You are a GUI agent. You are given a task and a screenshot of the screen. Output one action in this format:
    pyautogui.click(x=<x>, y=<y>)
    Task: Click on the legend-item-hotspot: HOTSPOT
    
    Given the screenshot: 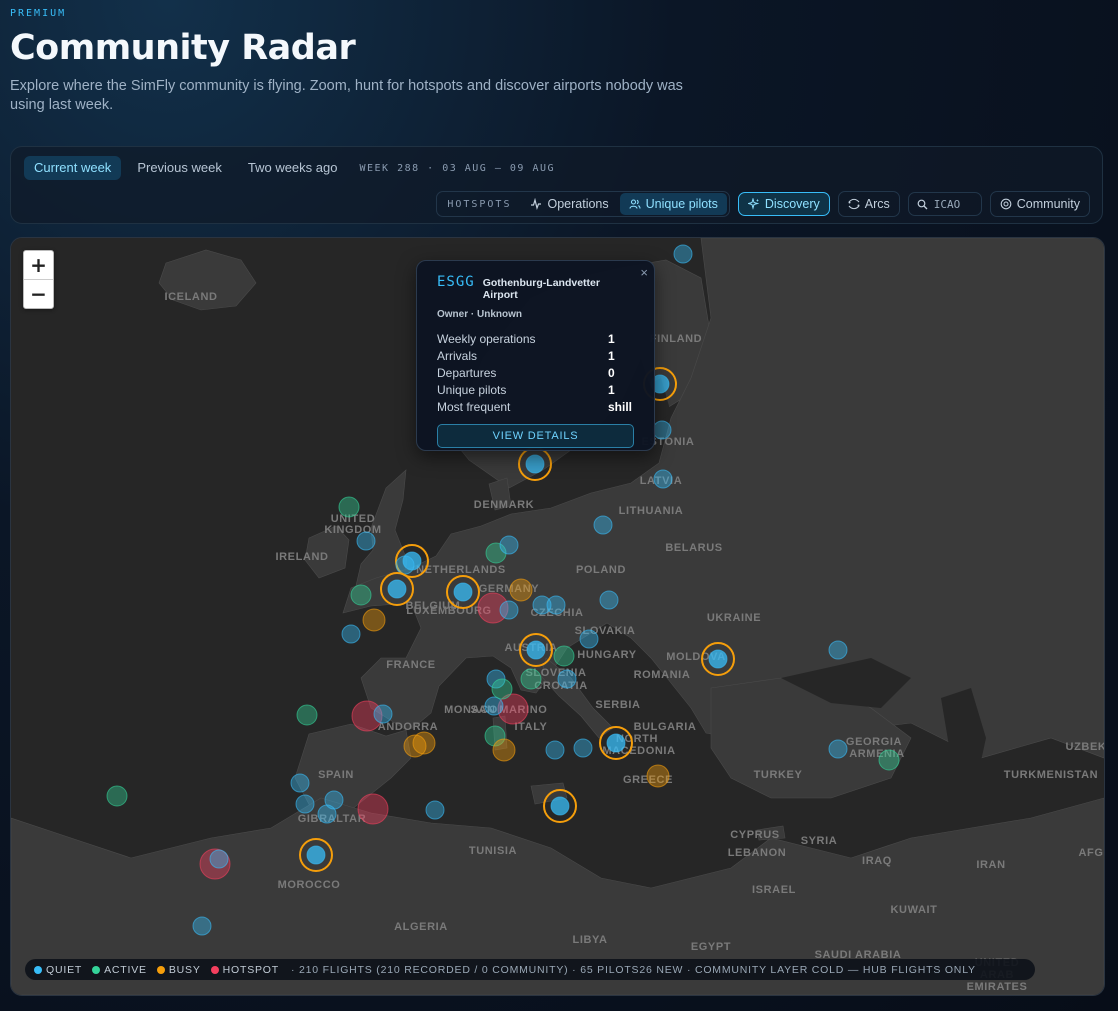 What is the action you would take?
    pyautogui.click(x=244, y=970)
    